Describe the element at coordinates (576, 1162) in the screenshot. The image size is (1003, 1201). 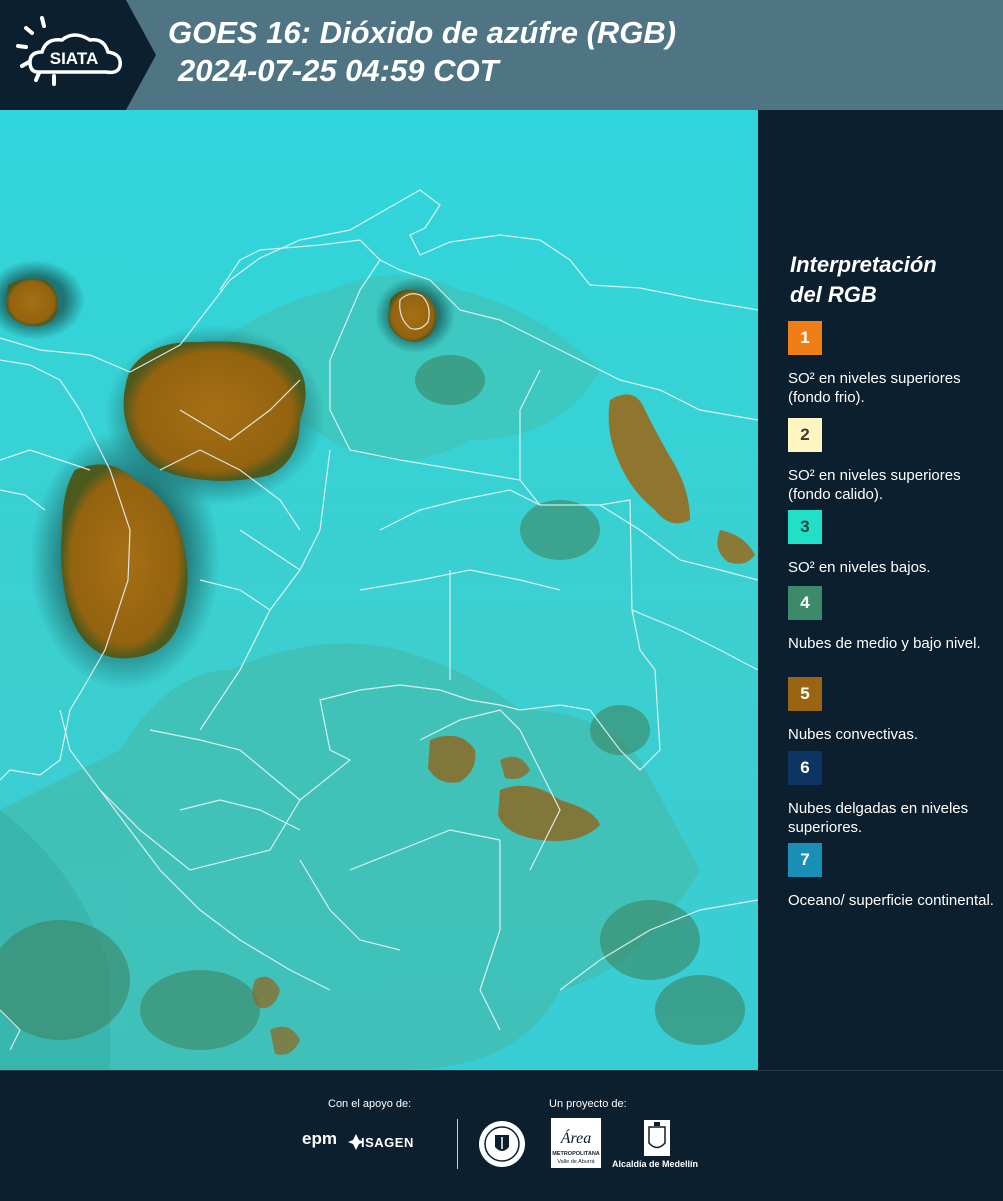
I see `svg-text: Valle de Aburrá` at that location.